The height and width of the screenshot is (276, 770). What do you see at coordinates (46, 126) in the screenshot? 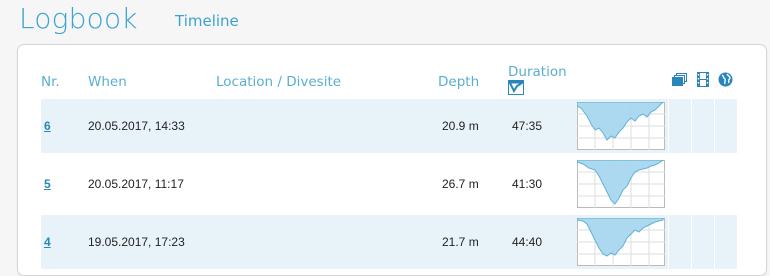
I see `dive-number-link: 6` at bounding box center [46, 126].